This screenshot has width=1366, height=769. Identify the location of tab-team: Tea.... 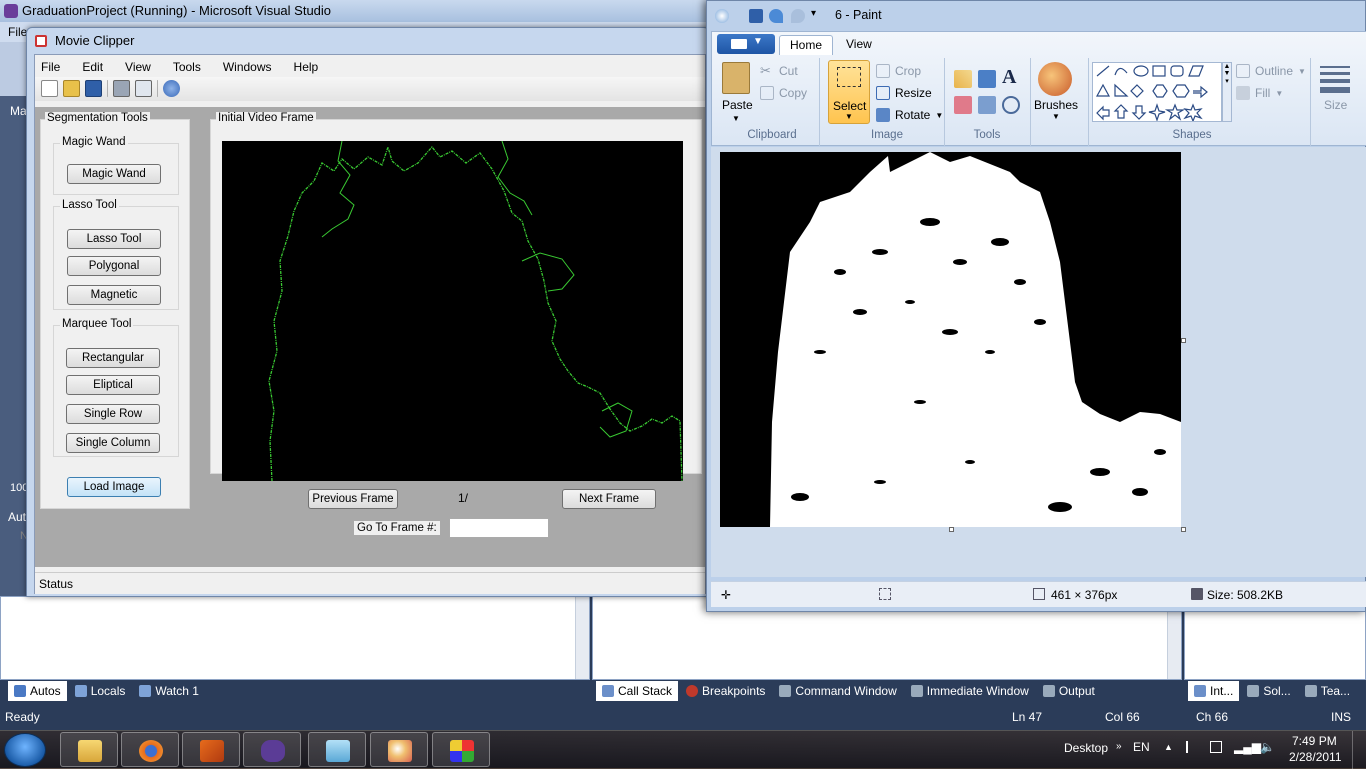
(1327, 691).